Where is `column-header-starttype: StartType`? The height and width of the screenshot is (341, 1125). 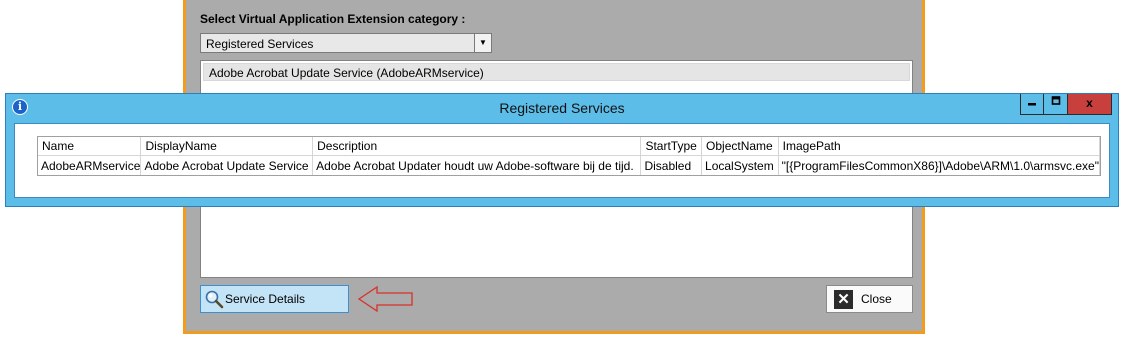
column-header-starttype: StartType is located at coordinates (671, 146).